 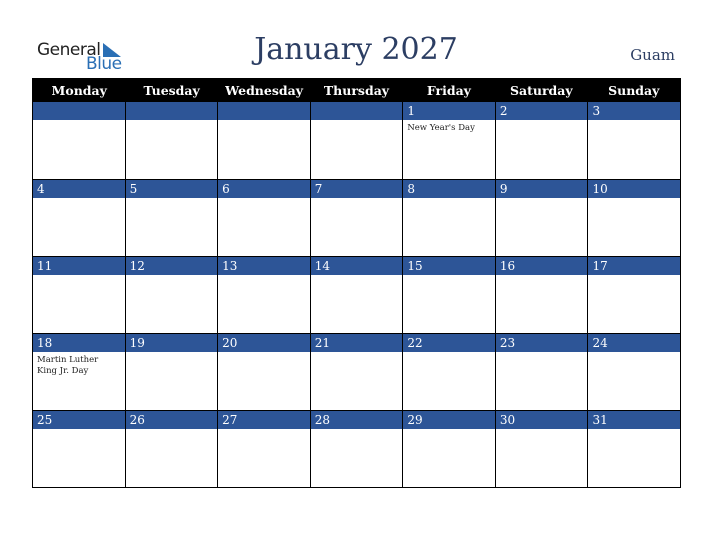 What do you see at coordinates (356, 266) in the screenshot?
I see `day-number: 14` at bounding box center [356, 266].